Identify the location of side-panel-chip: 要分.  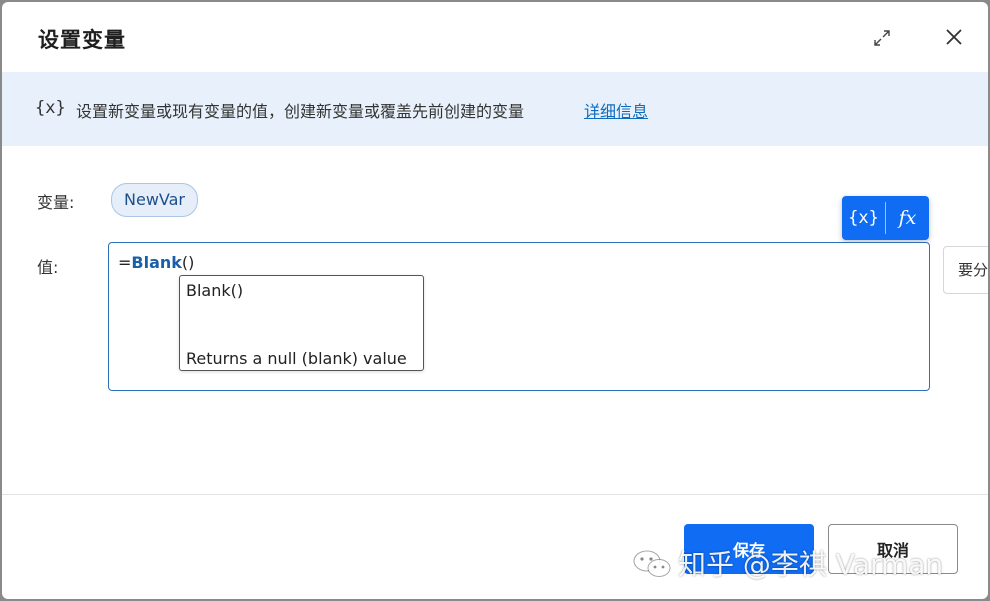
(965, 270).